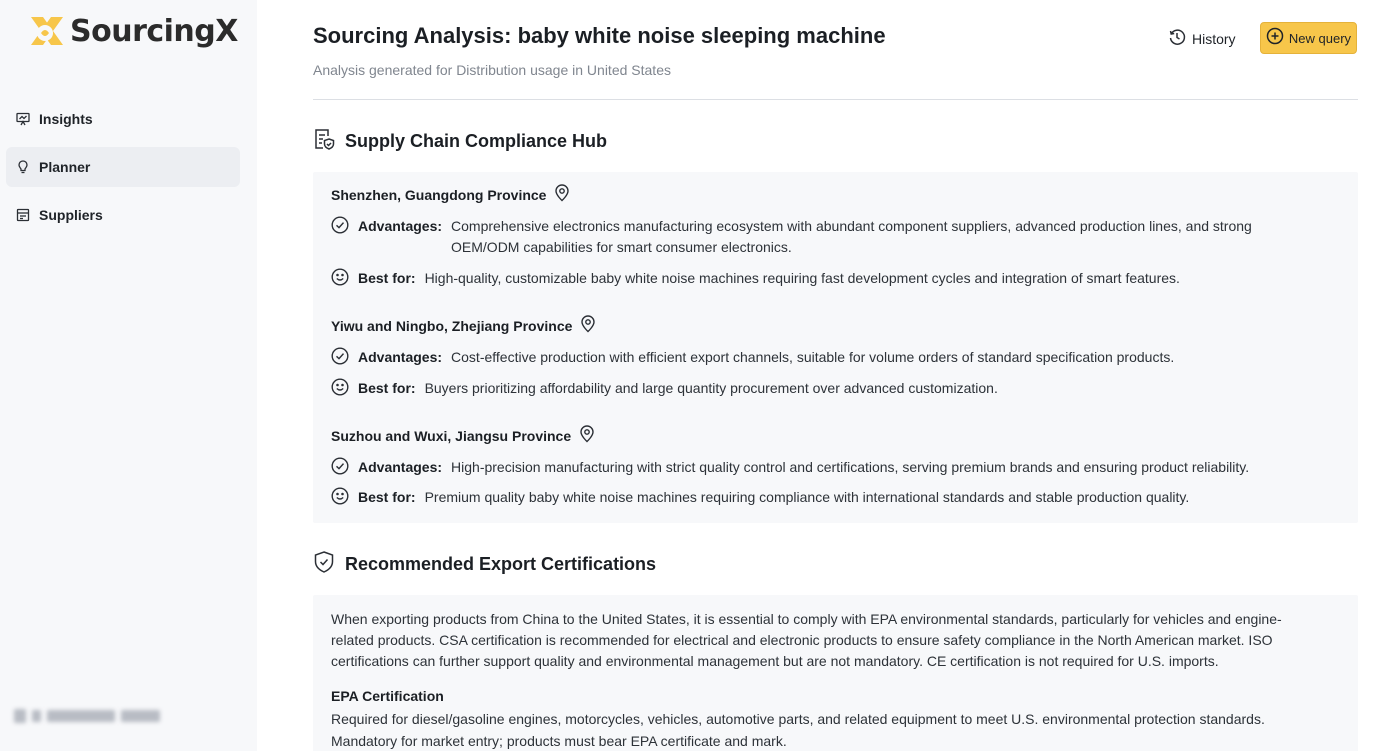 This screenshot has width=1373, height=751. I want to click on section-header-certifications: Recommended Export Certifications, so click(484, 564).